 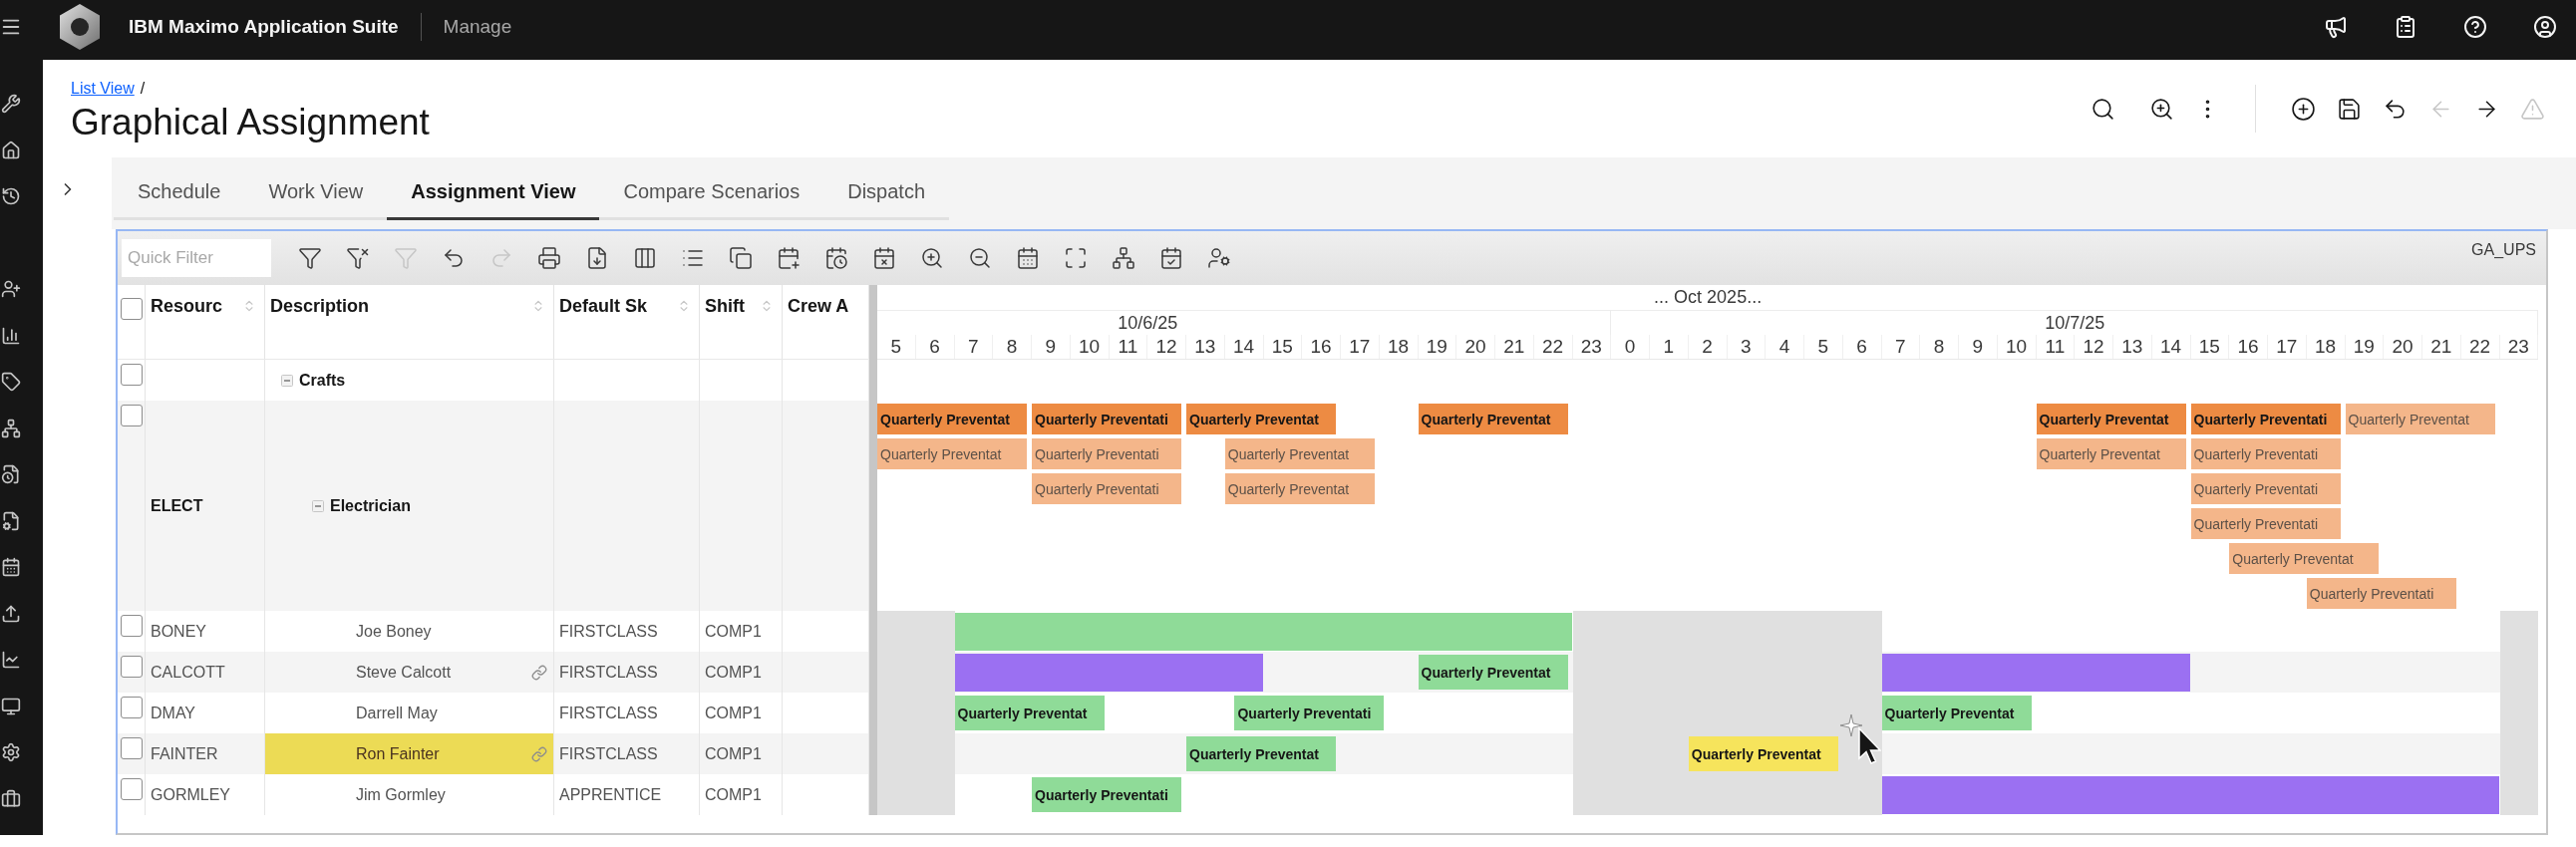 I want to click on copy-icon, so click(x=741, y=258).